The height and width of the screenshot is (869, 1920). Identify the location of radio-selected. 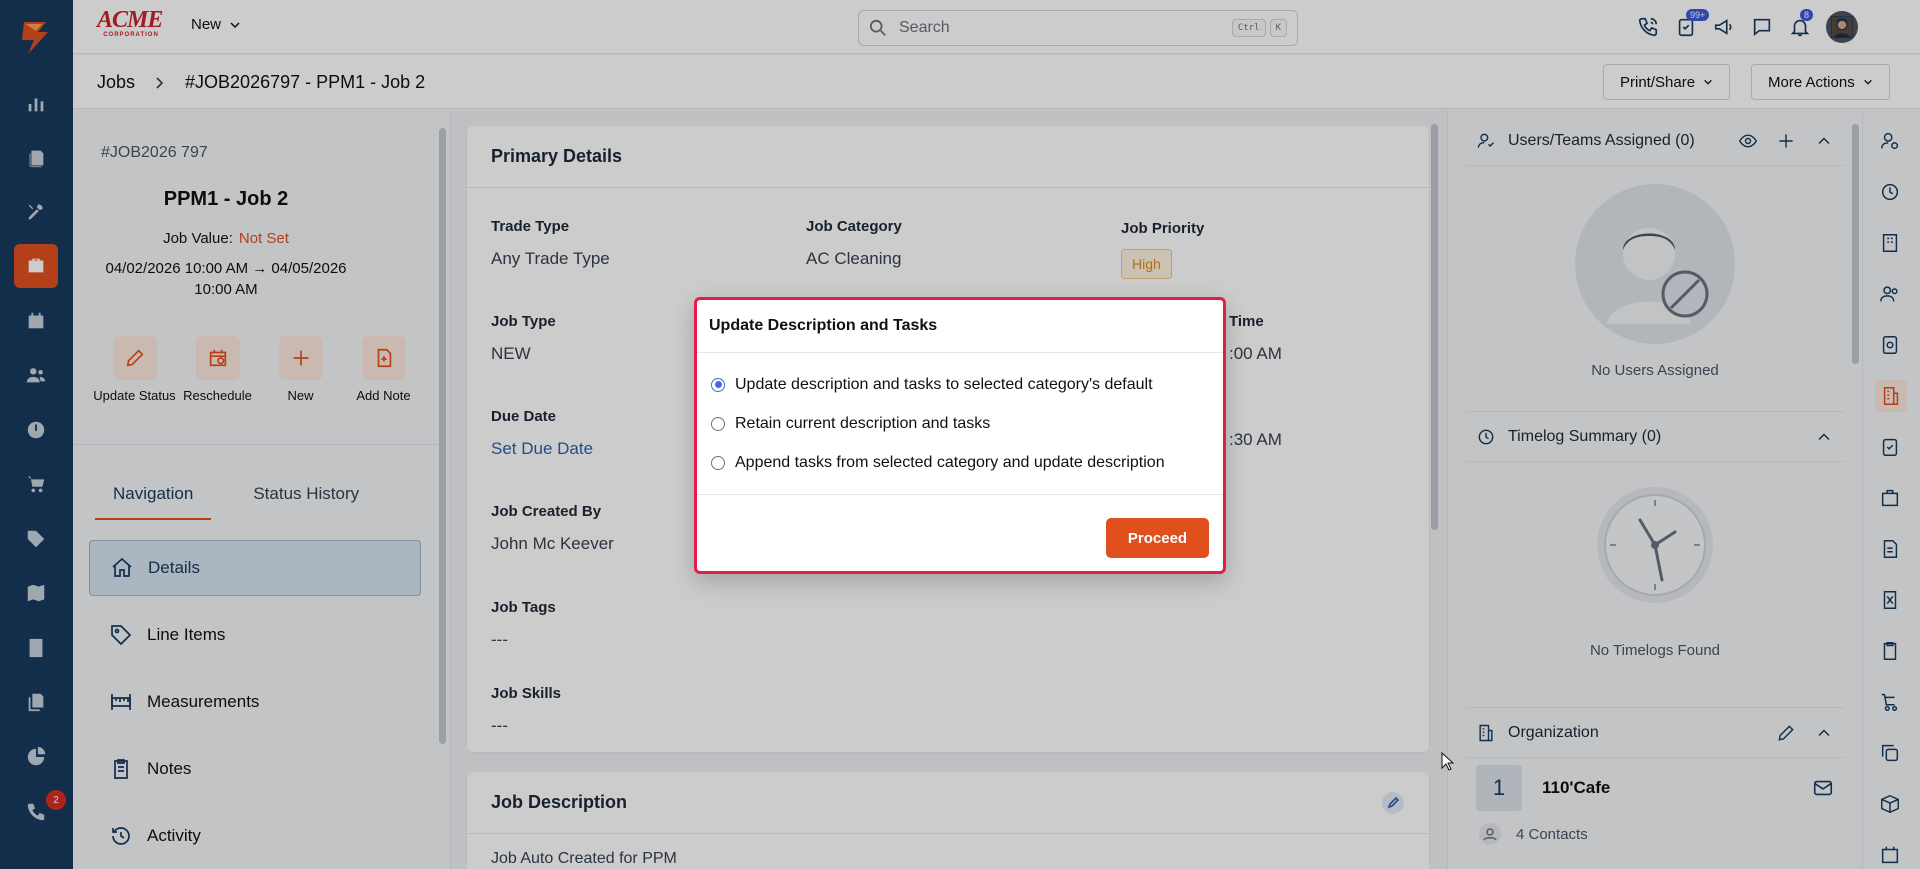
(718, 384).